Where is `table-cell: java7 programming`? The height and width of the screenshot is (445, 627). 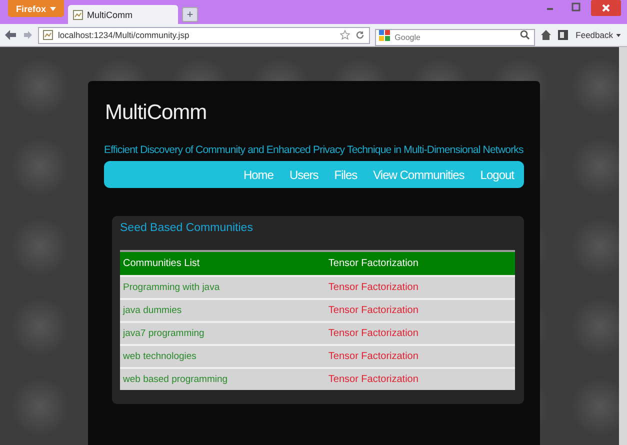
table-cell: java7 programming is located at coordinates (223, 333).